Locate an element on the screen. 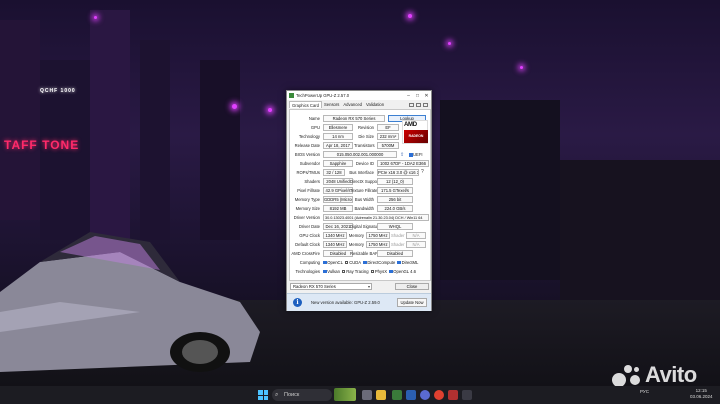 This screenshot has height=404, width=720. transistors-label: Transistors is located at coordinates (364, 145).